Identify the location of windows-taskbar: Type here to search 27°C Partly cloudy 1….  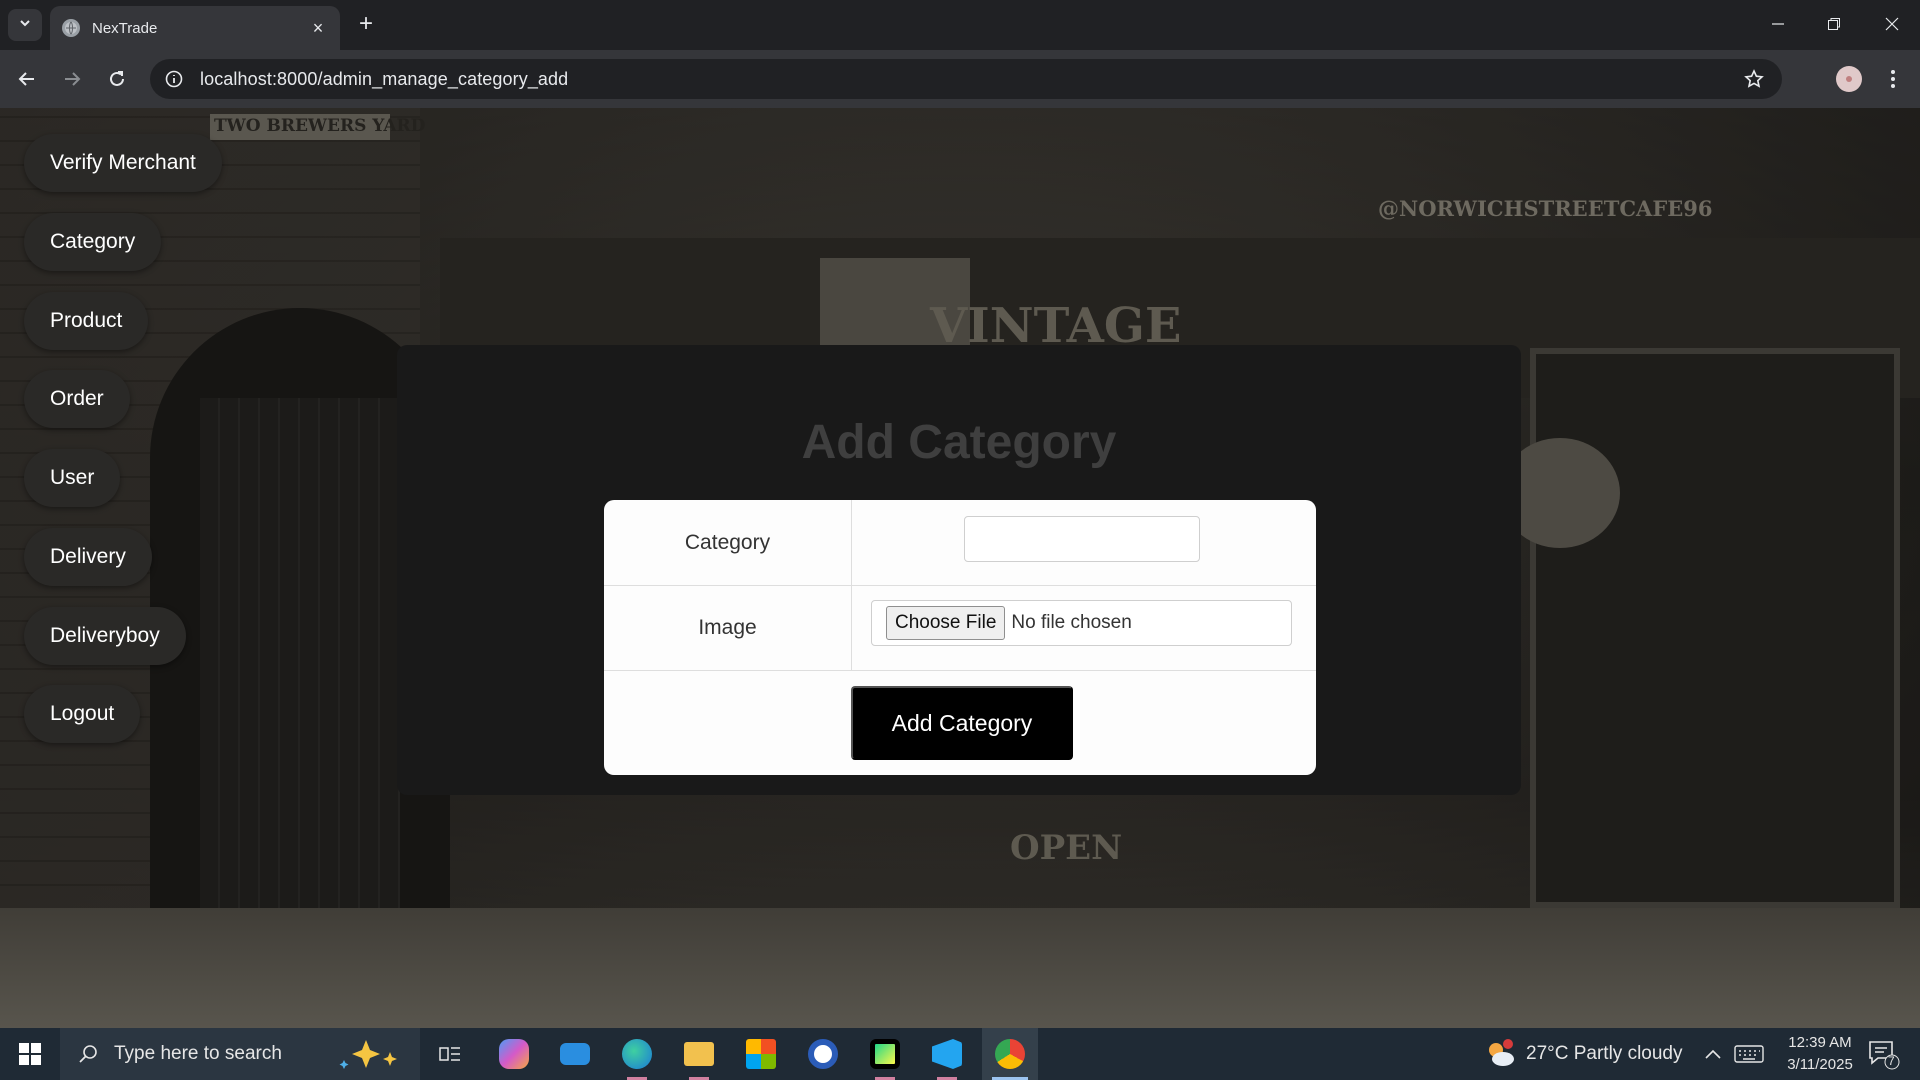
(960, 1054).